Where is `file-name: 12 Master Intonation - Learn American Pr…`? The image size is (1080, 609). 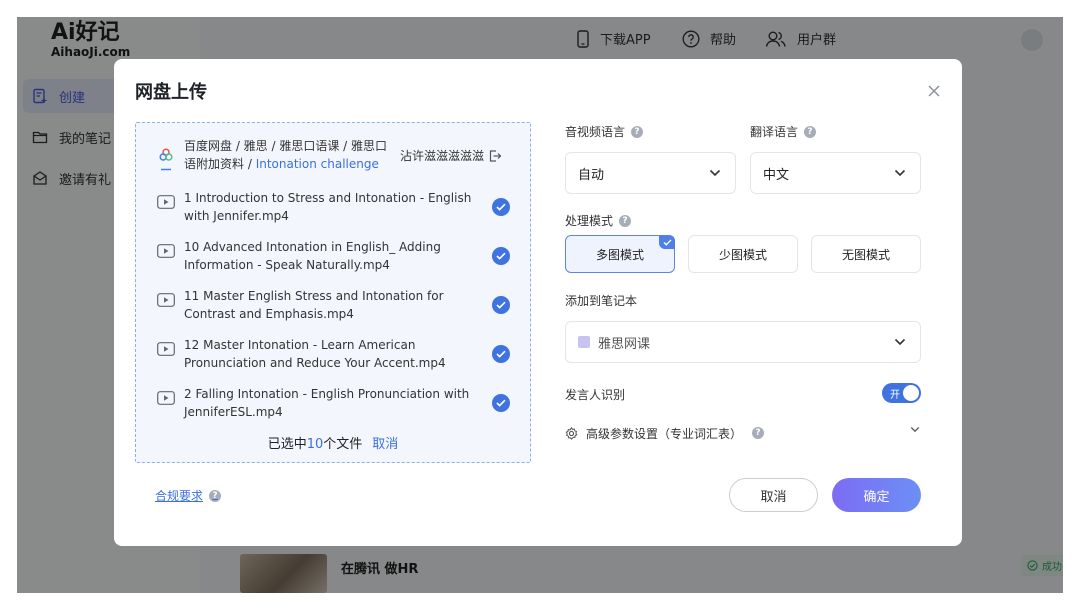 file-name: 12 Master Intonation - Learn American Pr… is located at coordinates (315, 354).